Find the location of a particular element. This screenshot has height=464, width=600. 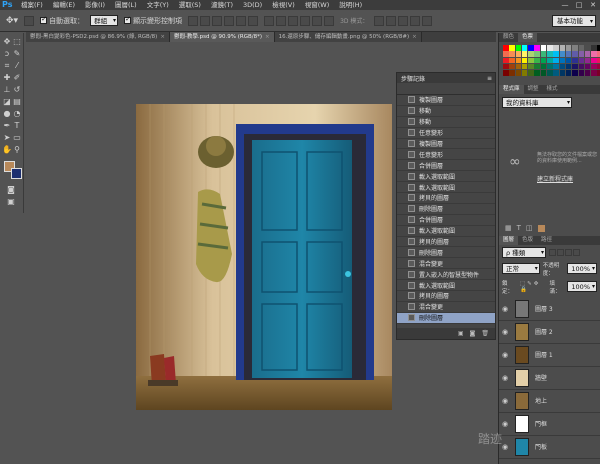

layer-row: ◉ 圖層 3 is located at coordinates (549, 309).